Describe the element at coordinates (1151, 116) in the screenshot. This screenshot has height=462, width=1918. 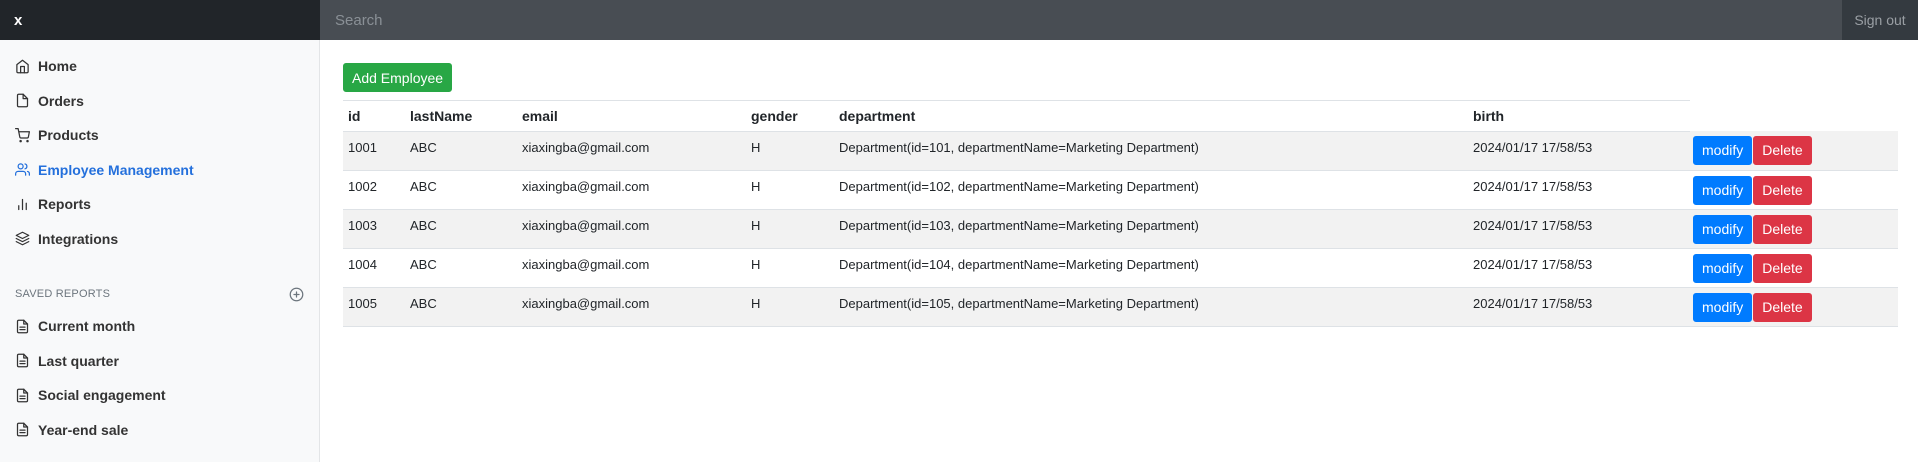
I see `column-header-department: department` at that location.